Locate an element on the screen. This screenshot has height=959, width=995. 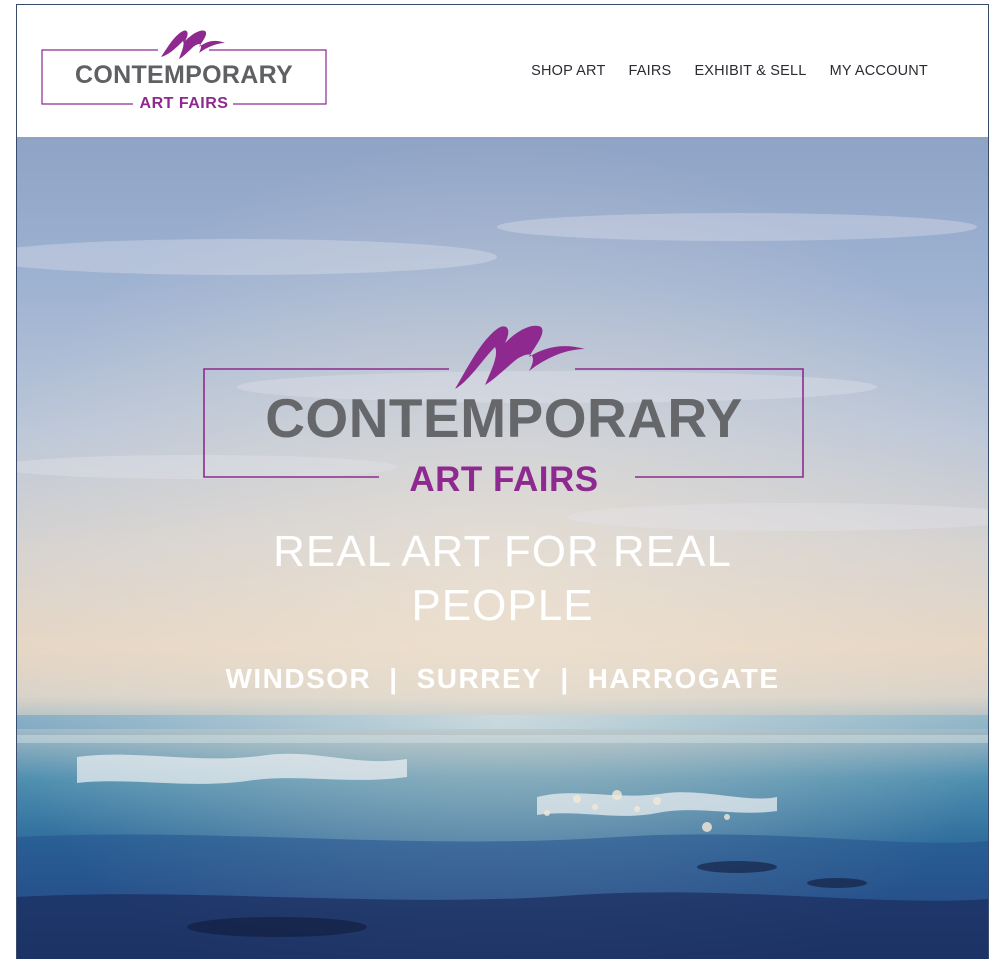
hero-logo: CONTEMPORARY ART FAIRS is located at coordinates (503, 412).